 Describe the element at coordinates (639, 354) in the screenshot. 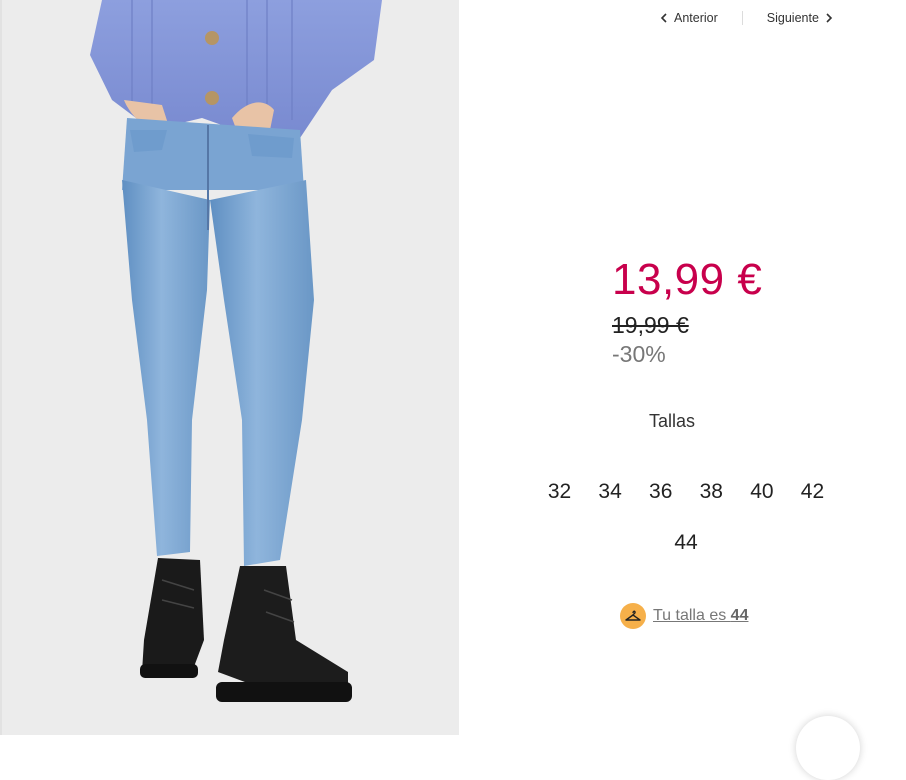

I see `discount-percentage: -30%` at that location.